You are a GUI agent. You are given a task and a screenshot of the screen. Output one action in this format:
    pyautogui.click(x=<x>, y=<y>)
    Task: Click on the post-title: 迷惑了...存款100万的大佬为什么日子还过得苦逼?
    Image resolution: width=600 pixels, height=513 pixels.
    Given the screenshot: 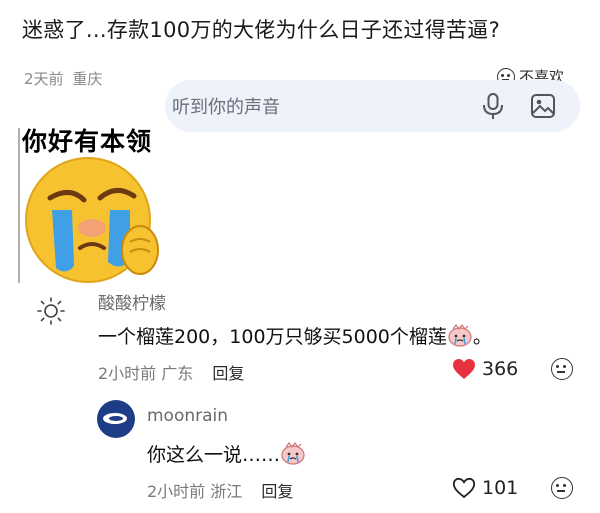 What is the action you would take?
    pyautogui.click(x=261, y=30)
    